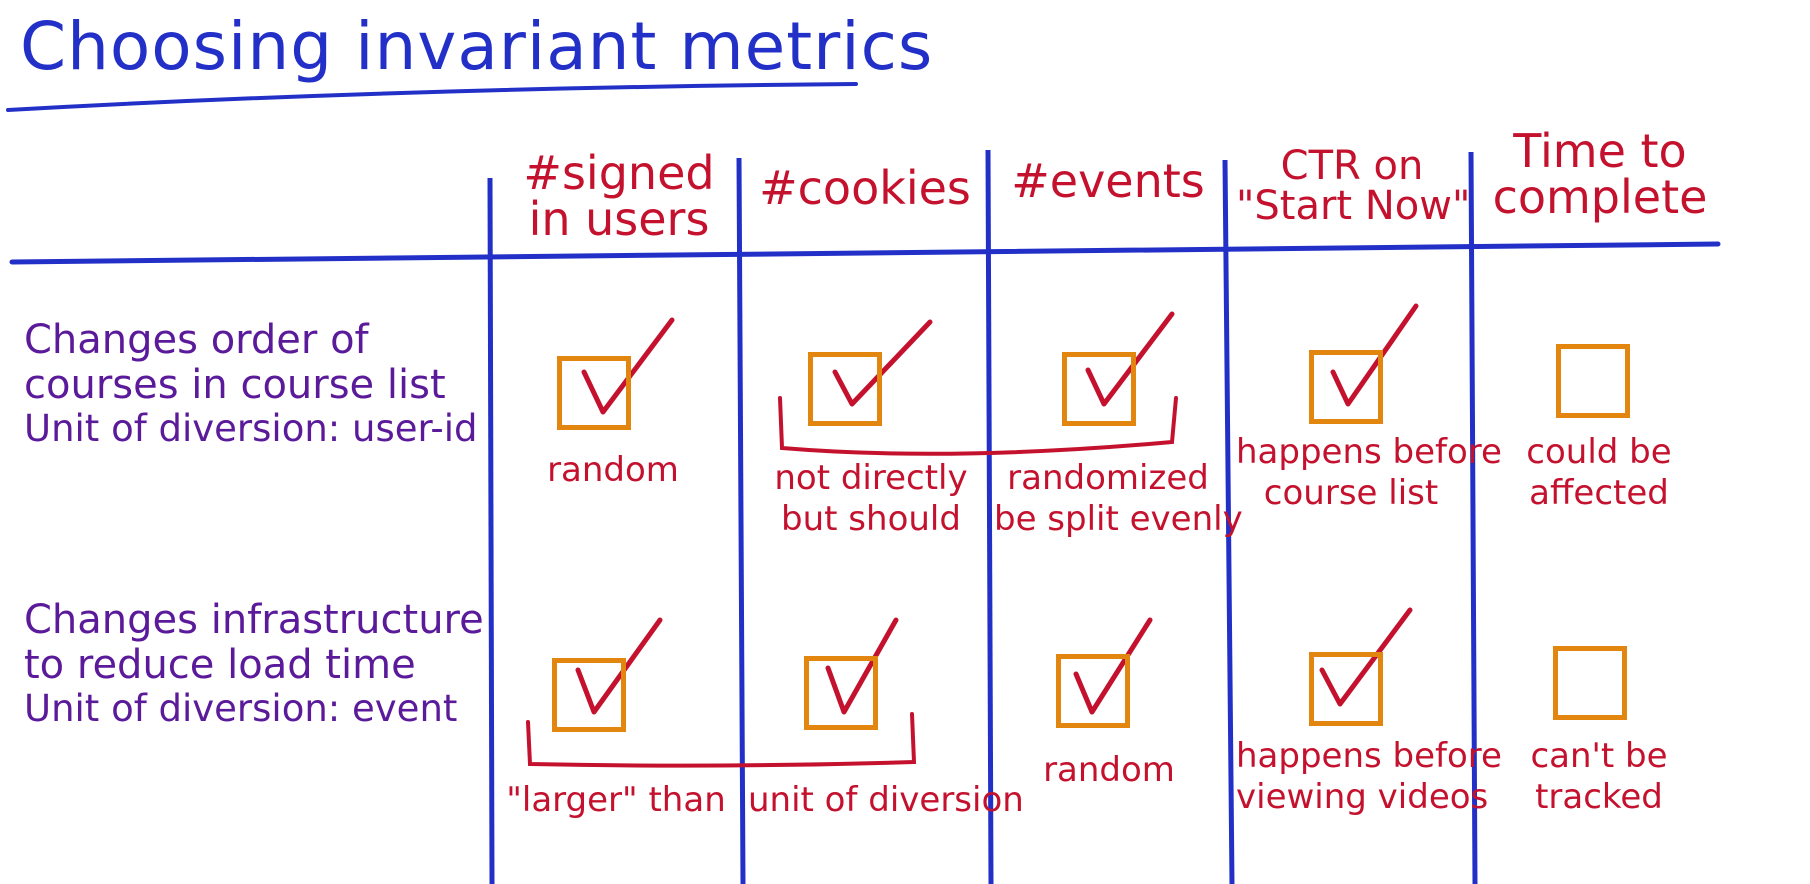 The width and height of the screenshot is (1810, 884). What do you see at coordinates (1353, 206) in the screenshot?
I see `column-header-line: "Start Now"` at bounding box center [1353, 206].